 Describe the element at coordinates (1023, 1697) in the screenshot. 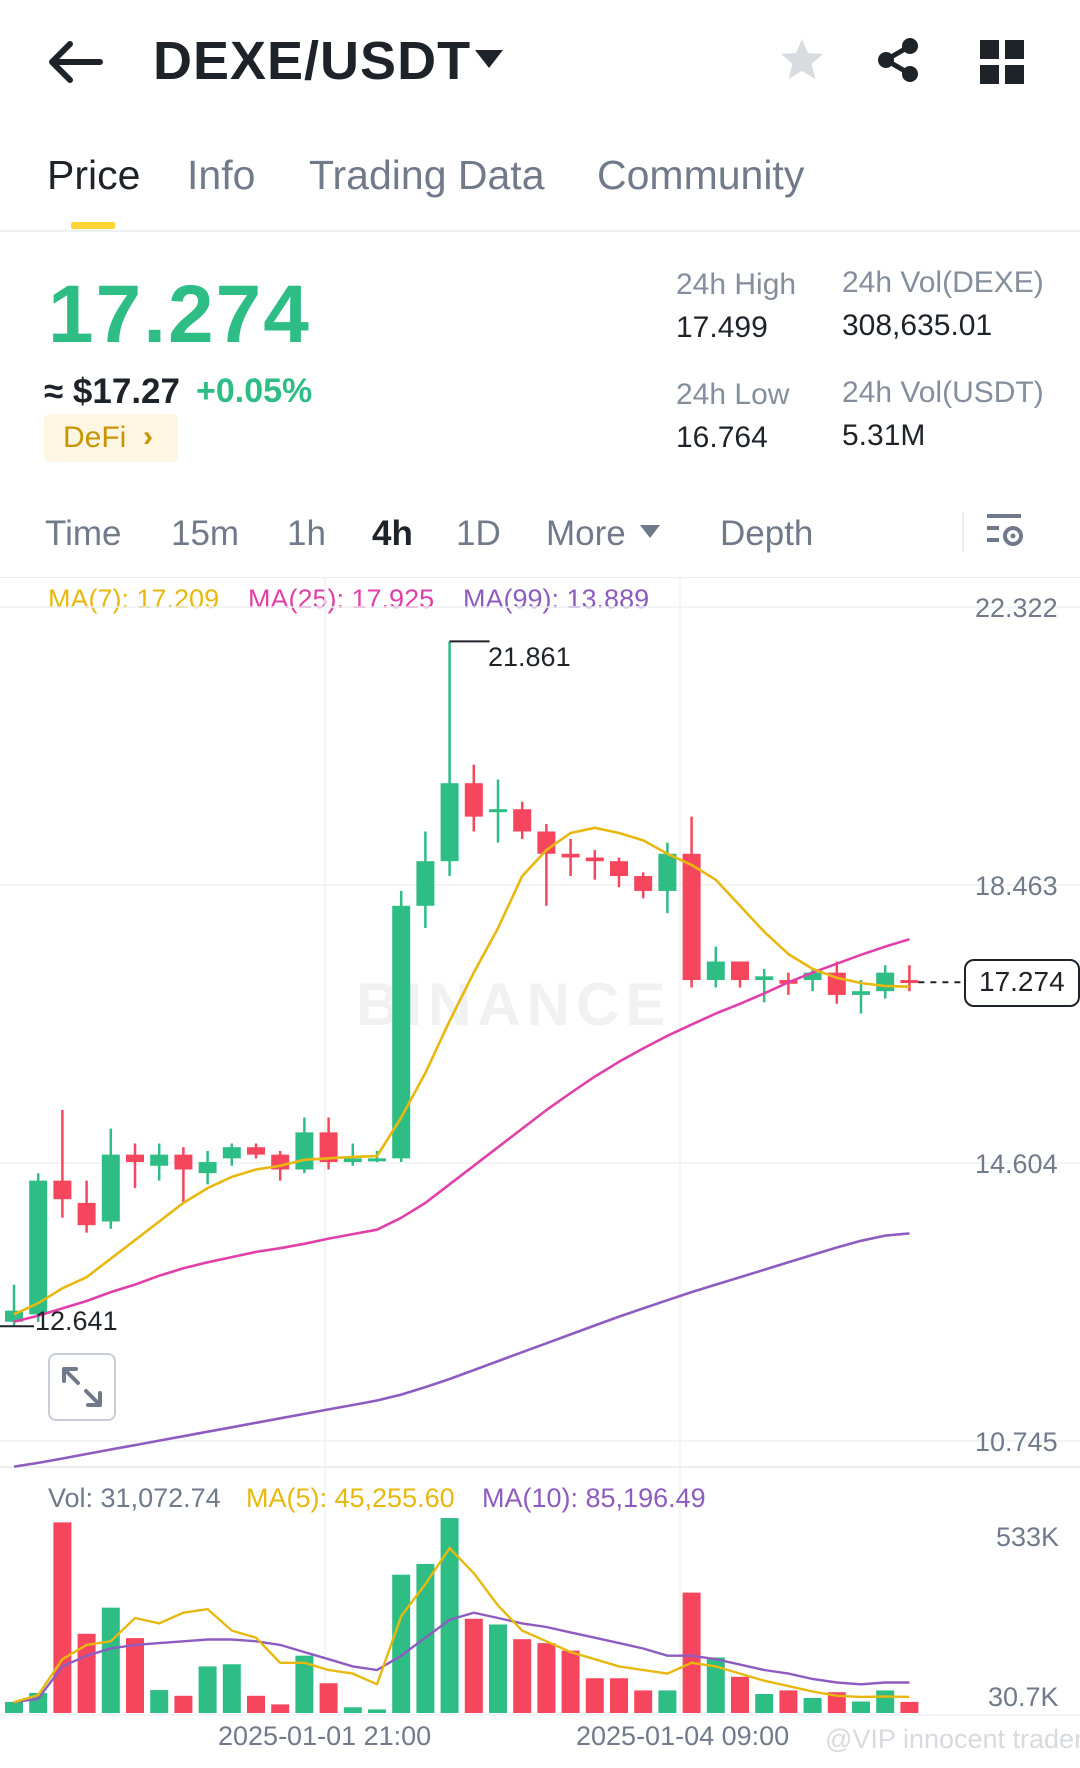

I see `volume-axis-bottom: 30.7K` at that location.